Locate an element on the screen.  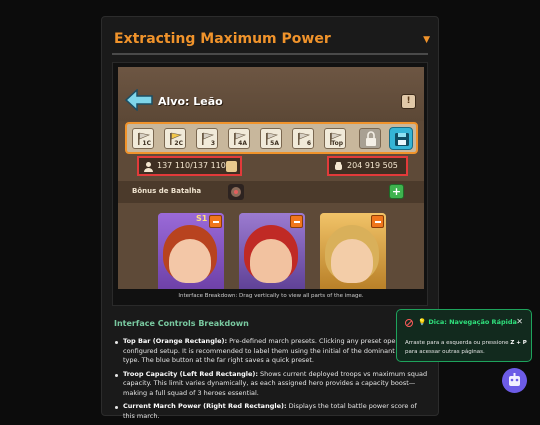
close-icon: ✕ is located at coordinates (519, 321).